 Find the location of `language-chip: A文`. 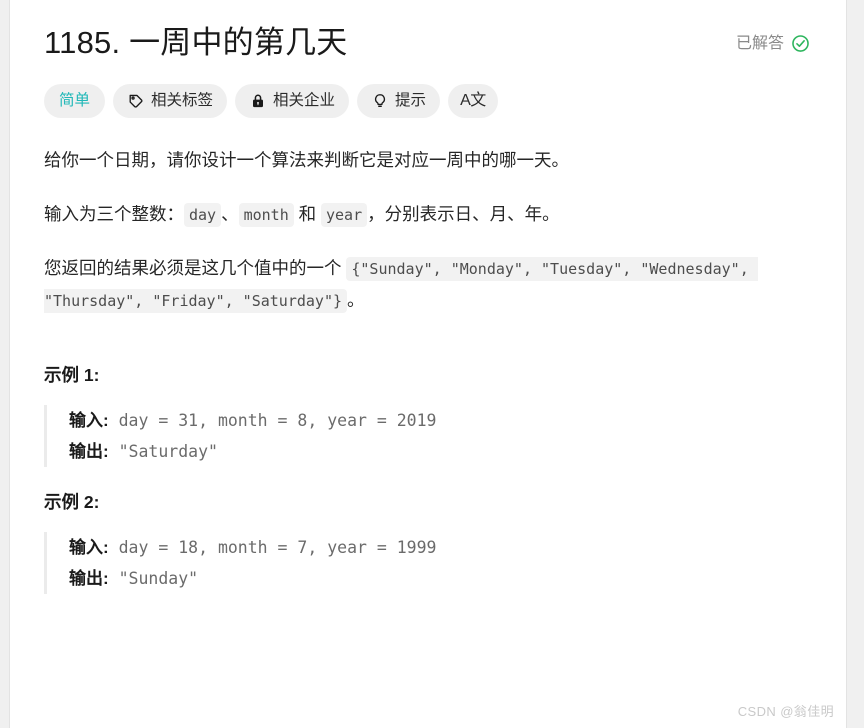

language-chip: A文 is located at coordinates (473, 101).